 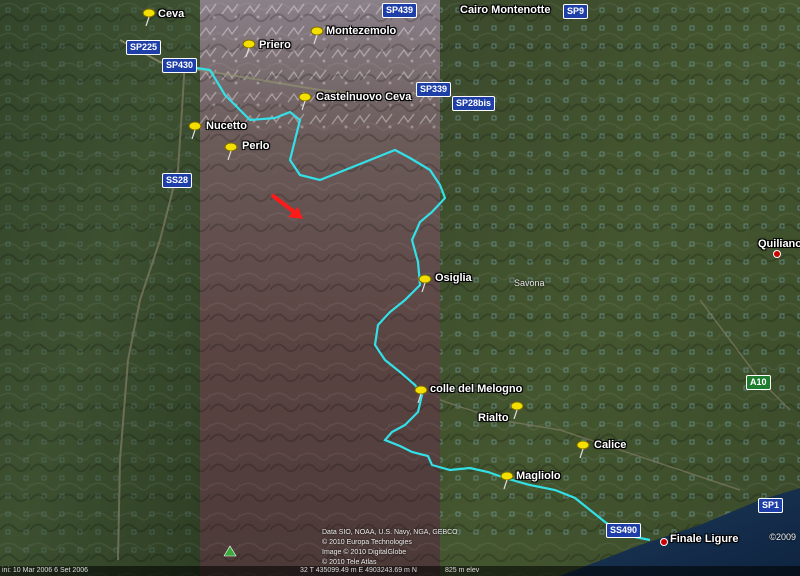 I want to click on road-shield-sp1: SP1, so click(x=771, y=505).